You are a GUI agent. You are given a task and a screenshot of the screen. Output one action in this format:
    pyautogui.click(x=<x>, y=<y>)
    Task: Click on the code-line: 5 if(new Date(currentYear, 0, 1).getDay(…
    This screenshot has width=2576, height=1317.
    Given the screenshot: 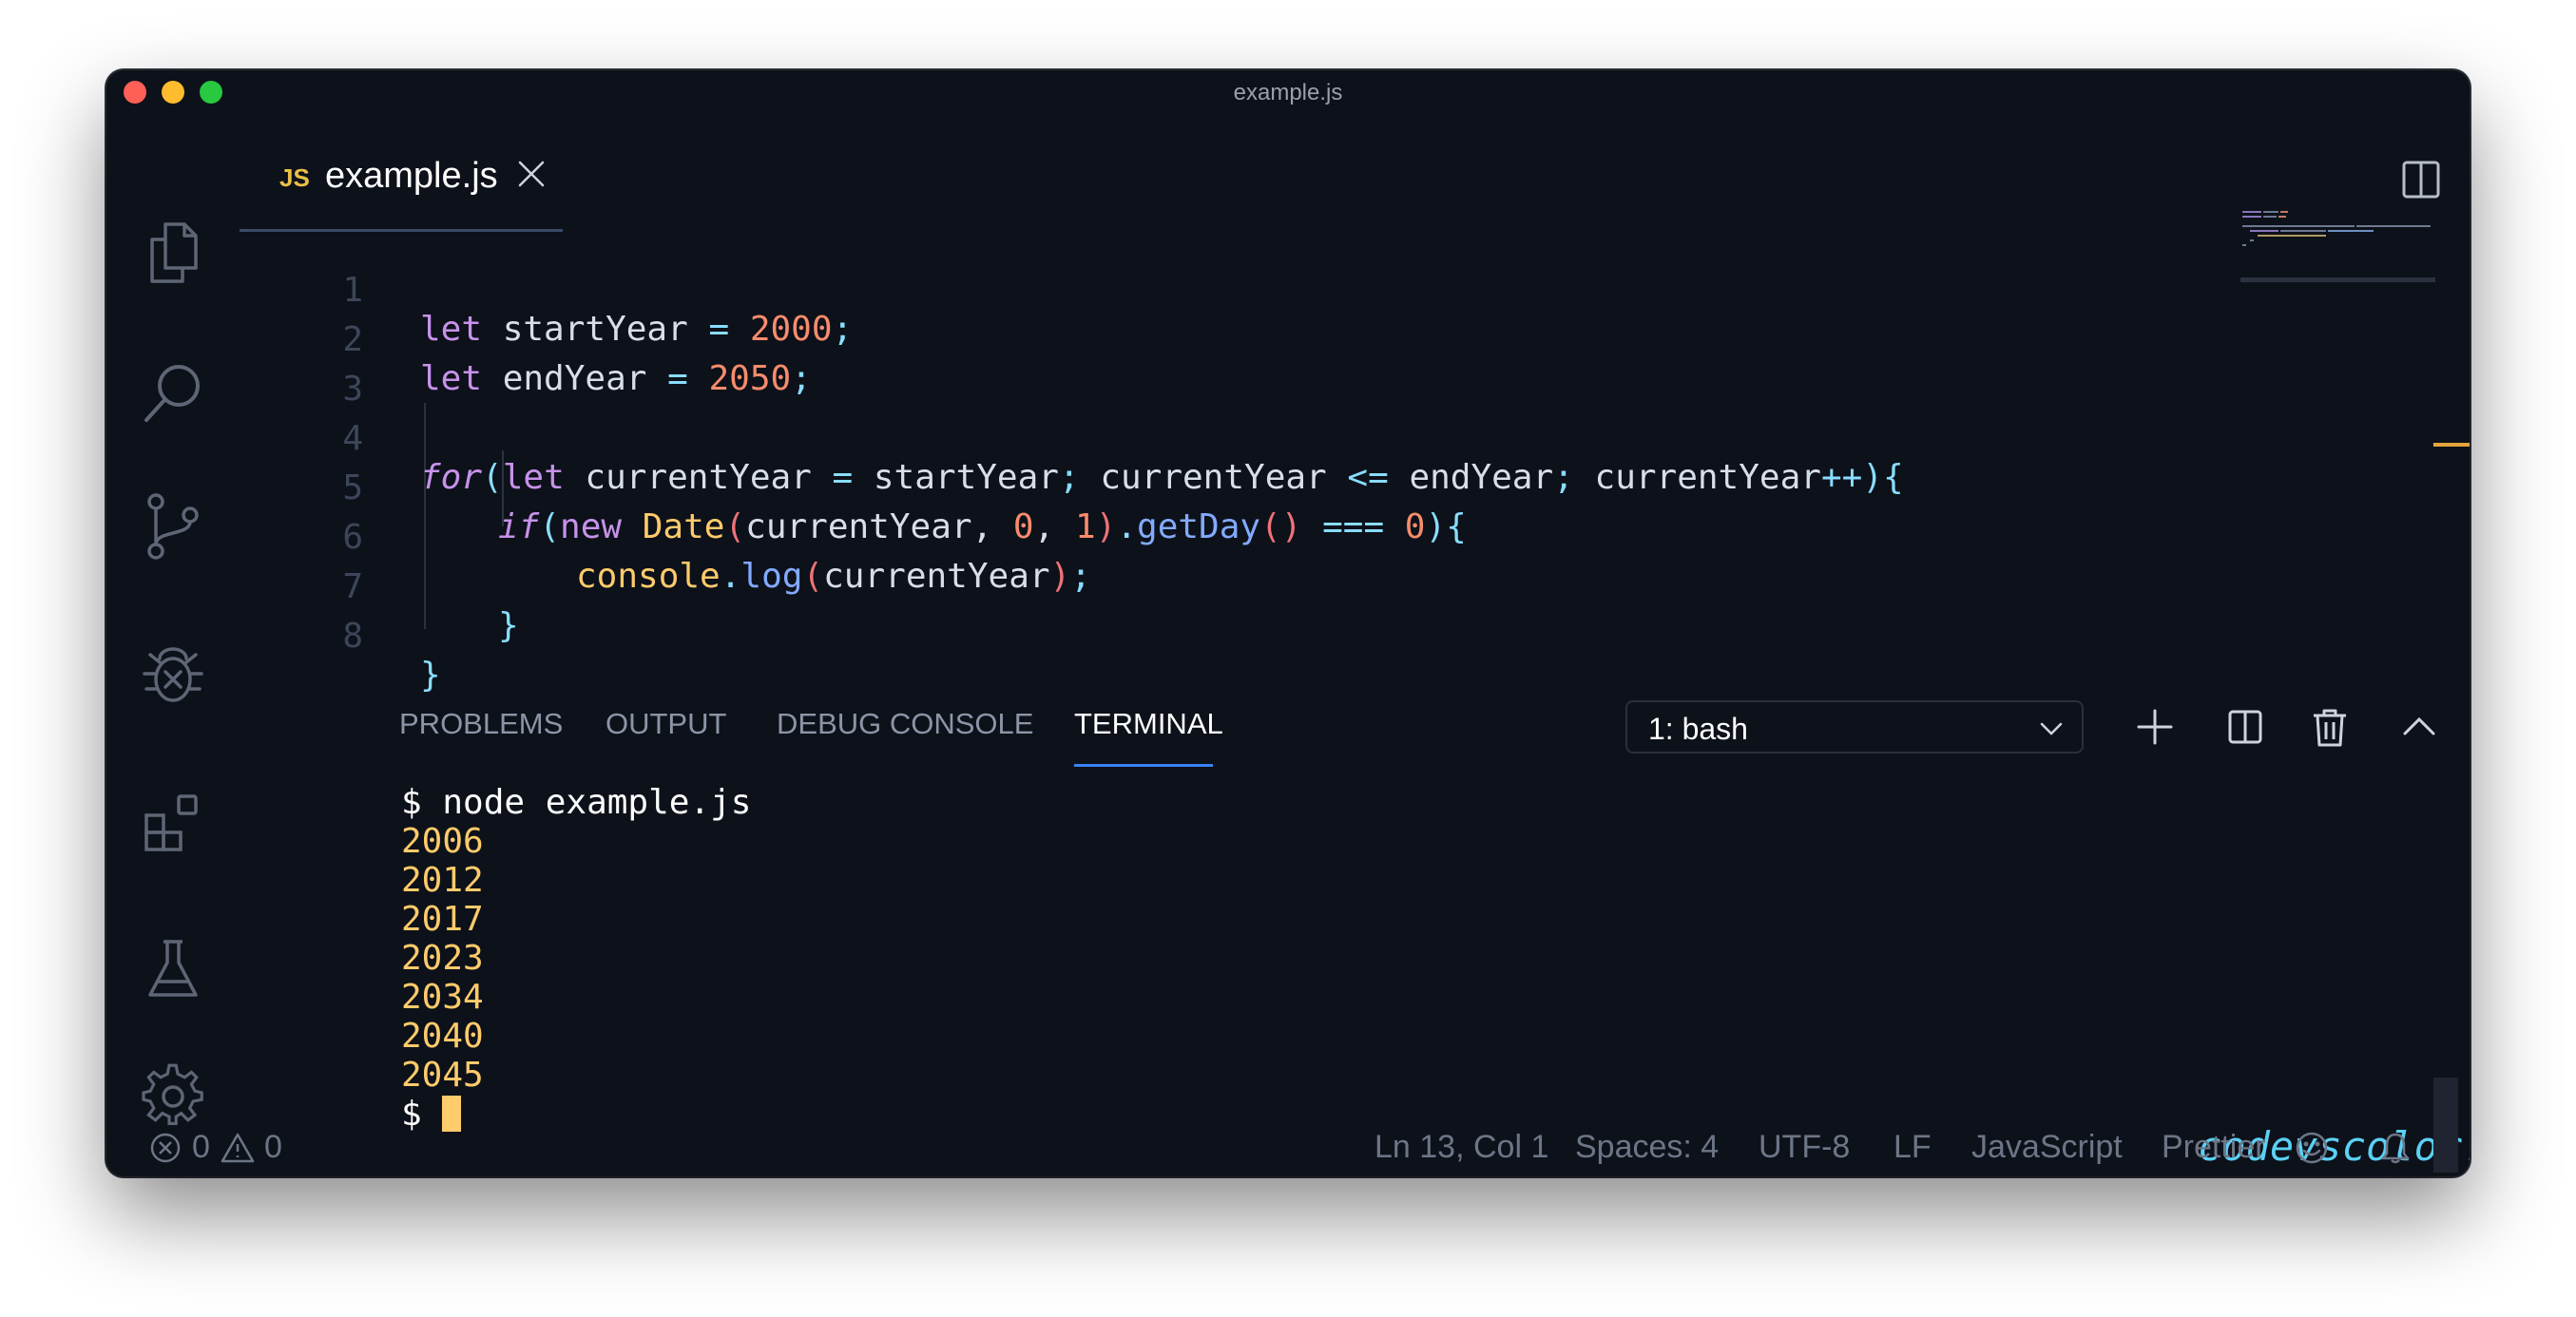 What is the action you would take?
    pyautogui.click(x=854, y=487)
    